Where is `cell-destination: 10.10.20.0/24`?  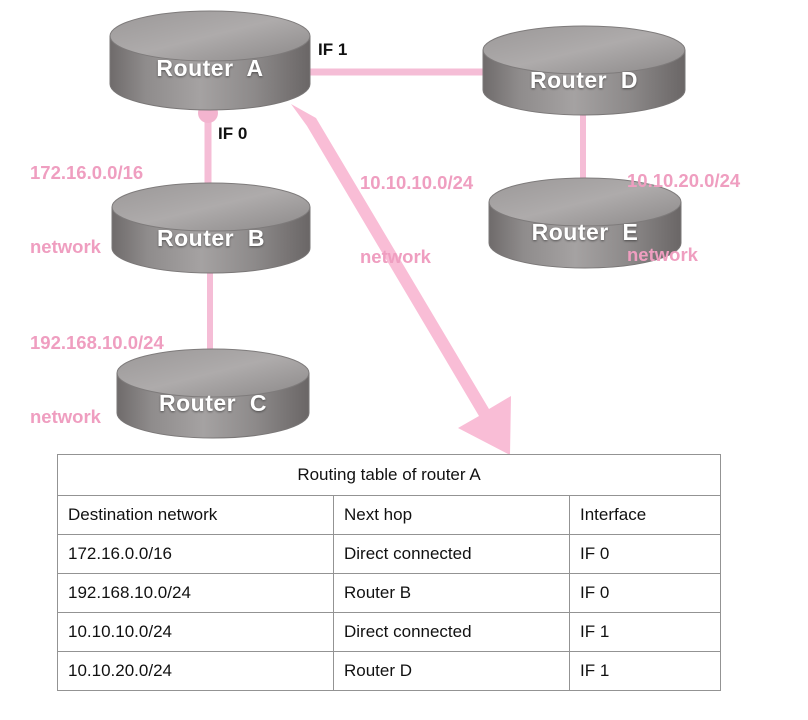 cell-destination: 10.10.20.0/24 is located at coordinates (195, 671).